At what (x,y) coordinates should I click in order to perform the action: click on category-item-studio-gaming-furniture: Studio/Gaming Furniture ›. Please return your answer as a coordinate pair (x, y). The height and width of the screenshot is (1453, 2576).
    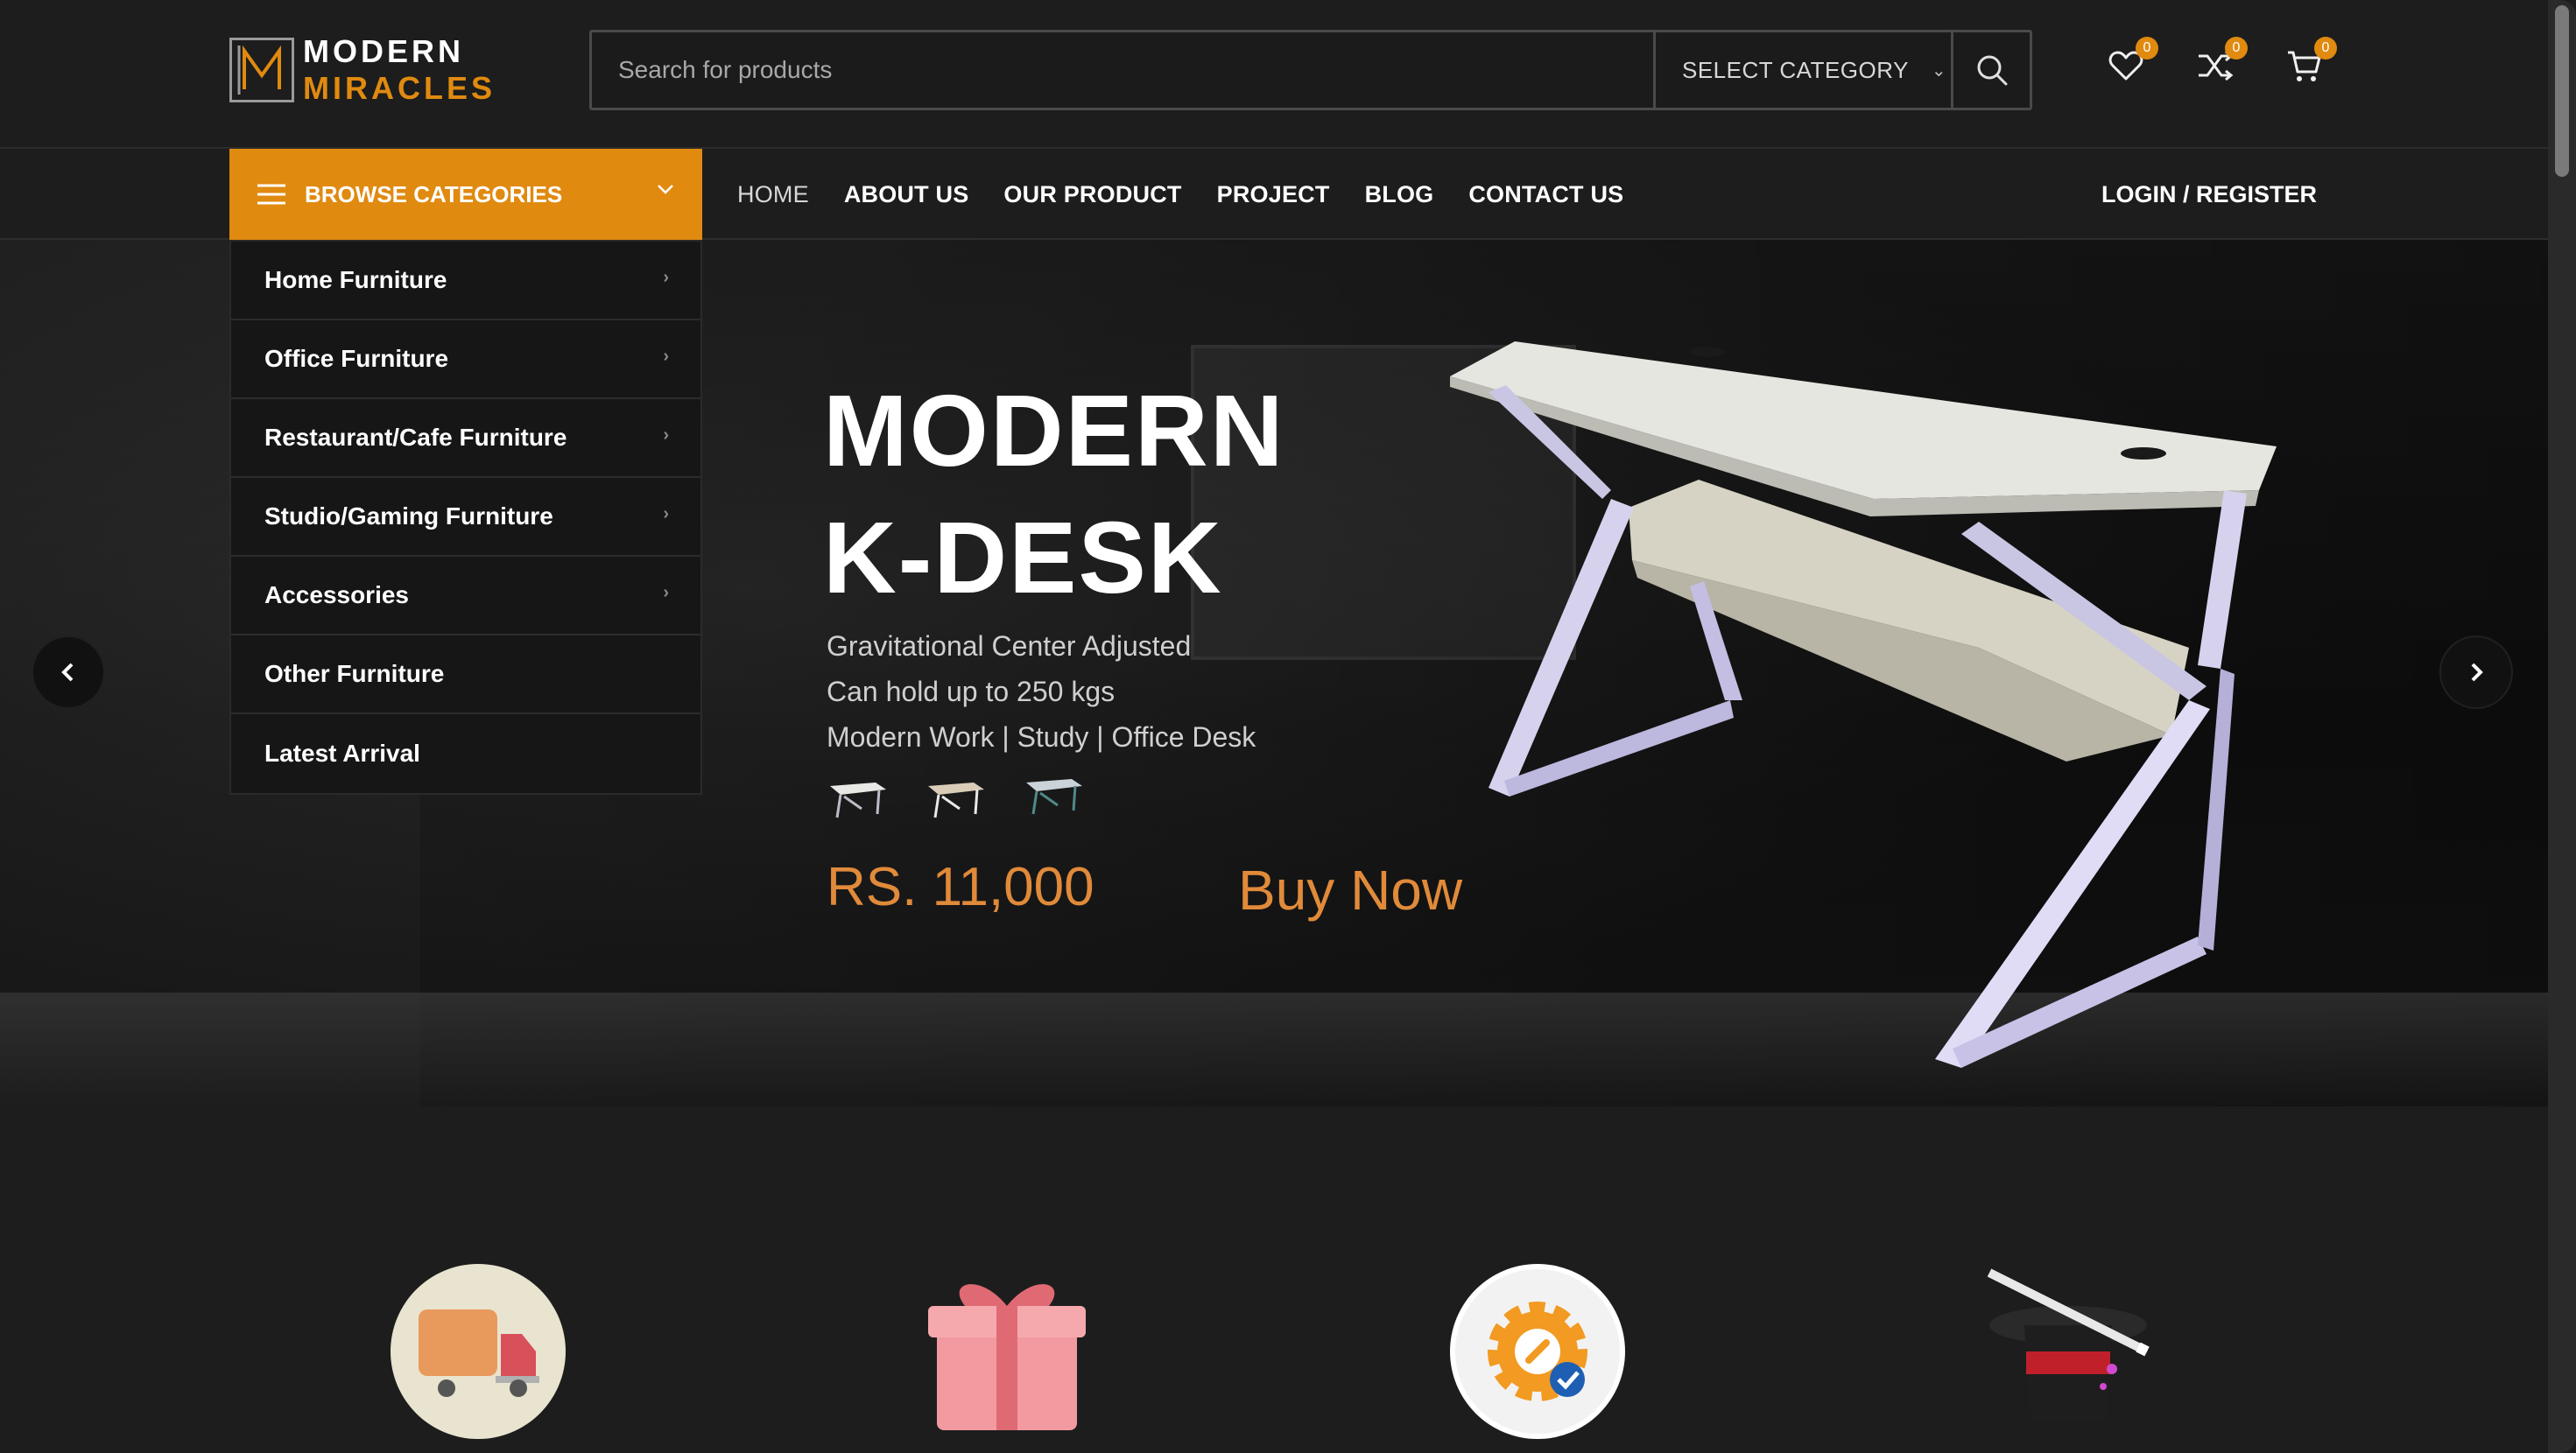
    Looking at the image, I should click on (465, 517).